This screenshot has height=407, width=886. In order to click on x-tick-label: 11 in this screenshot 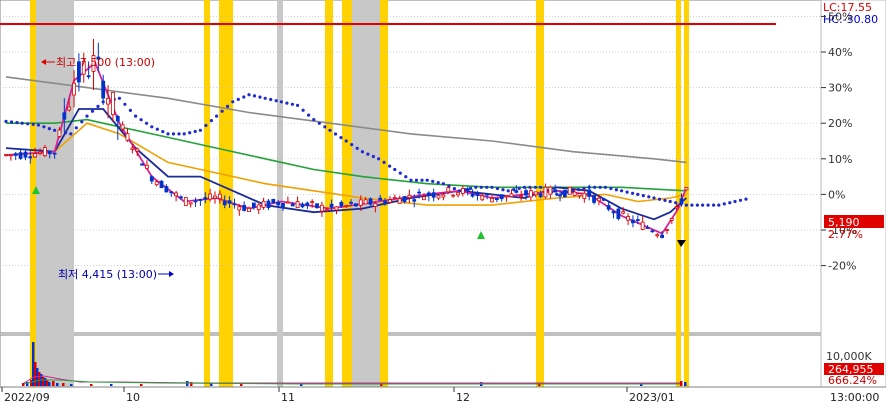, I will do `click(288, 397)`.